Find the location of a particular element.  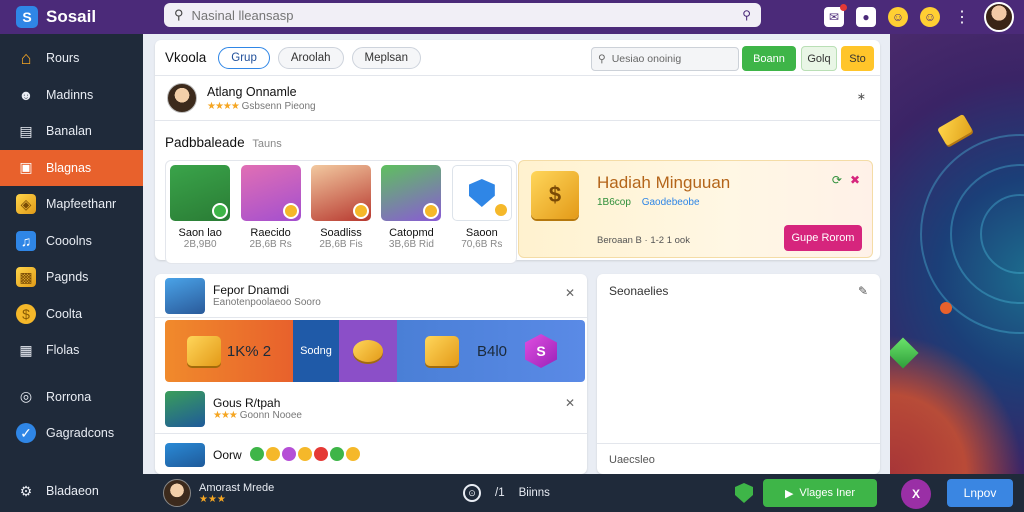

green-action-button: ▶ Vlages Iner is located at coordinates (820, 493).